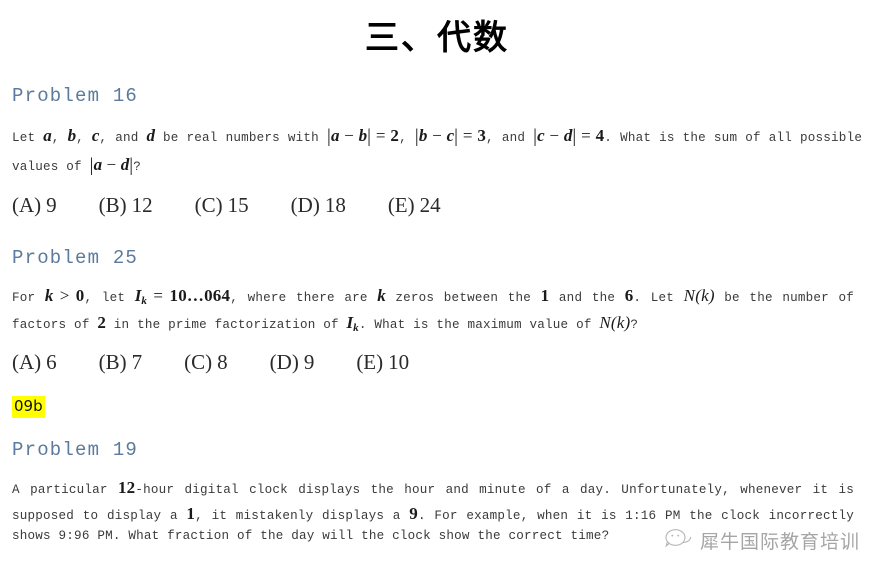  What do you see at coordinates (137, 361) in the screenshot?
I see `choice-value: 7` at bounding box center [137, 361].